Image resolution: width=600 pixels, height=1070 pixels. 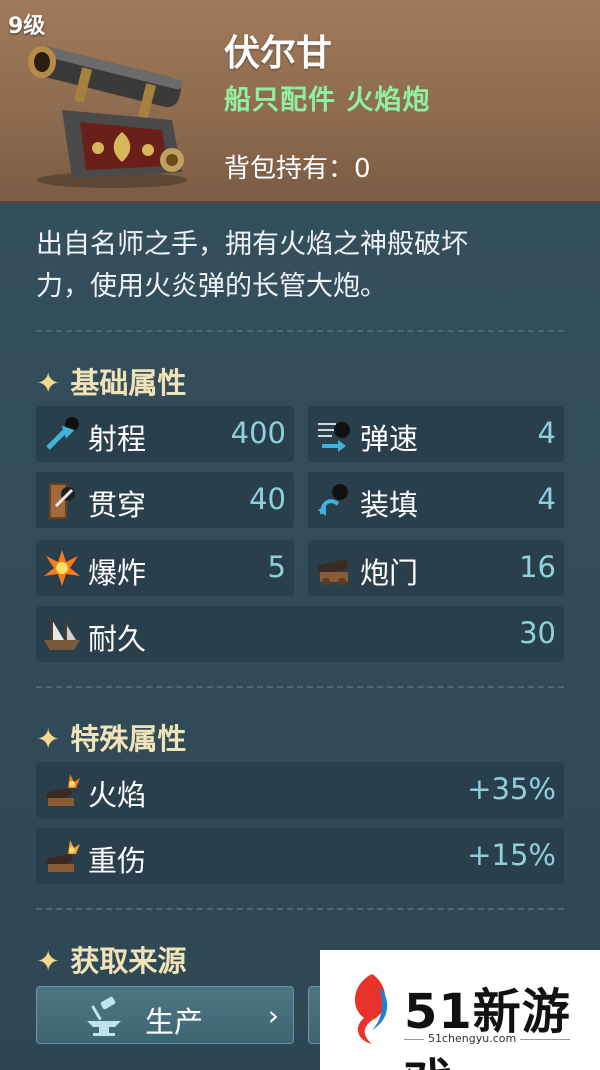 What do you see at coordinates (306, 266) in the screenshot?
I see `item-description: 出自名师之手，拥有火焰之神般破坏 力，使用火炎弹的长管大炮。` at bounding box center [306, 266].